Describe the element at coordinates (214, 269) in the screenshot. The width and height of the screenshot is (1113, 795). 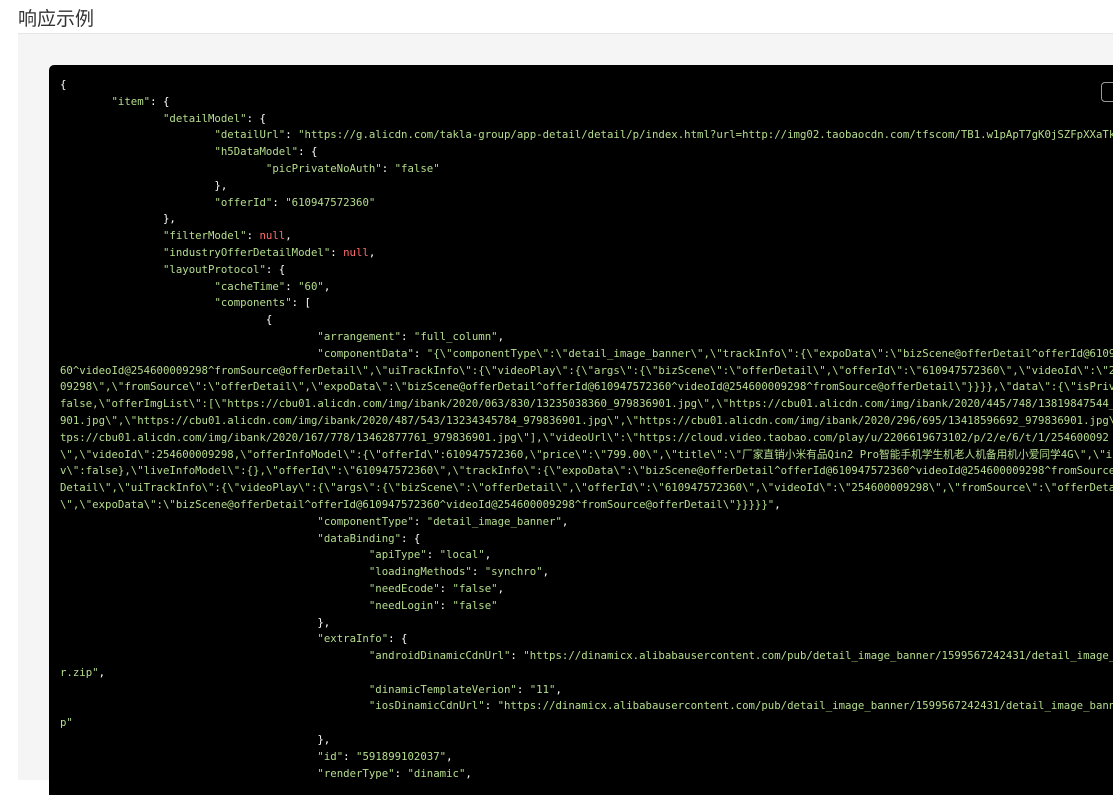
I see `code-token: "layoutProtocol"` at that location.